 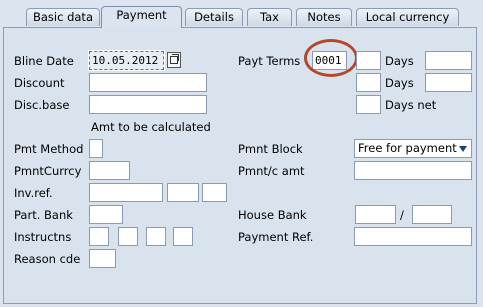 I want to click on bline-date-field: 10.05.2012, so click(x=126, y=60).